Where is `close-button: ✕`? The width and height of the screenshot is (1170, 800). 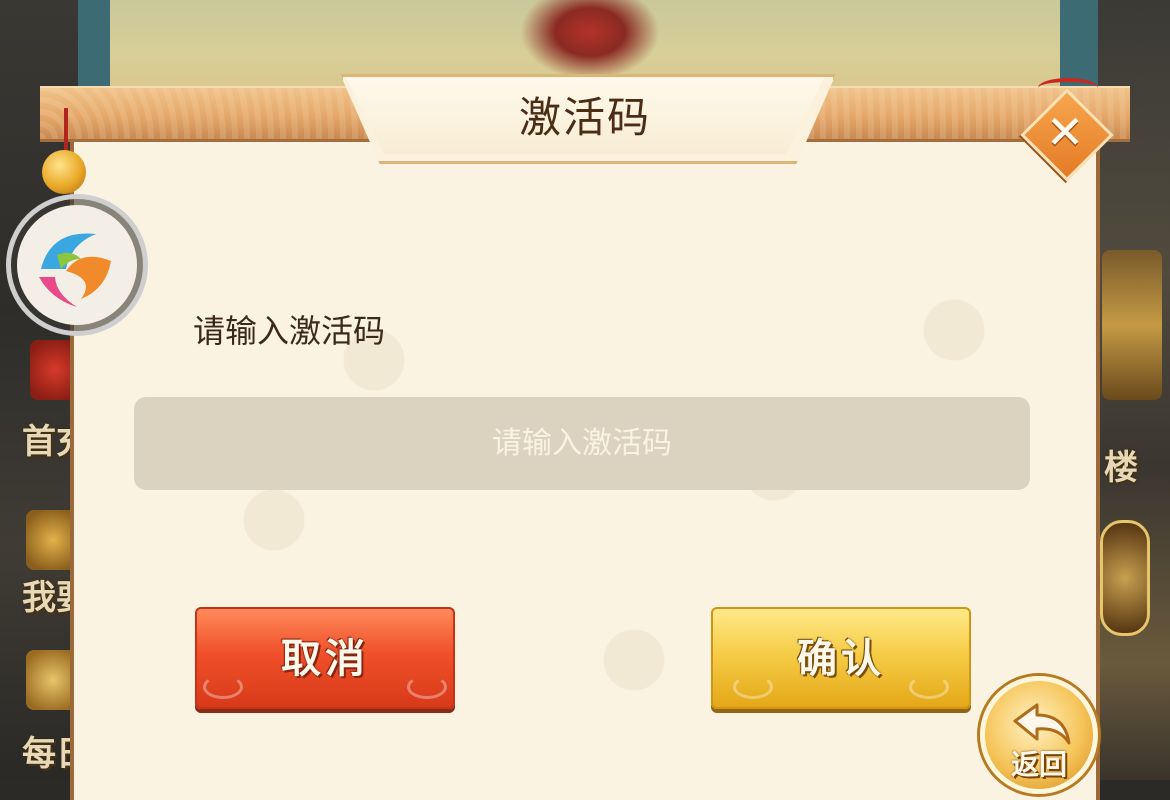
close-button: ✕ is located at coordinates (1067, 135).